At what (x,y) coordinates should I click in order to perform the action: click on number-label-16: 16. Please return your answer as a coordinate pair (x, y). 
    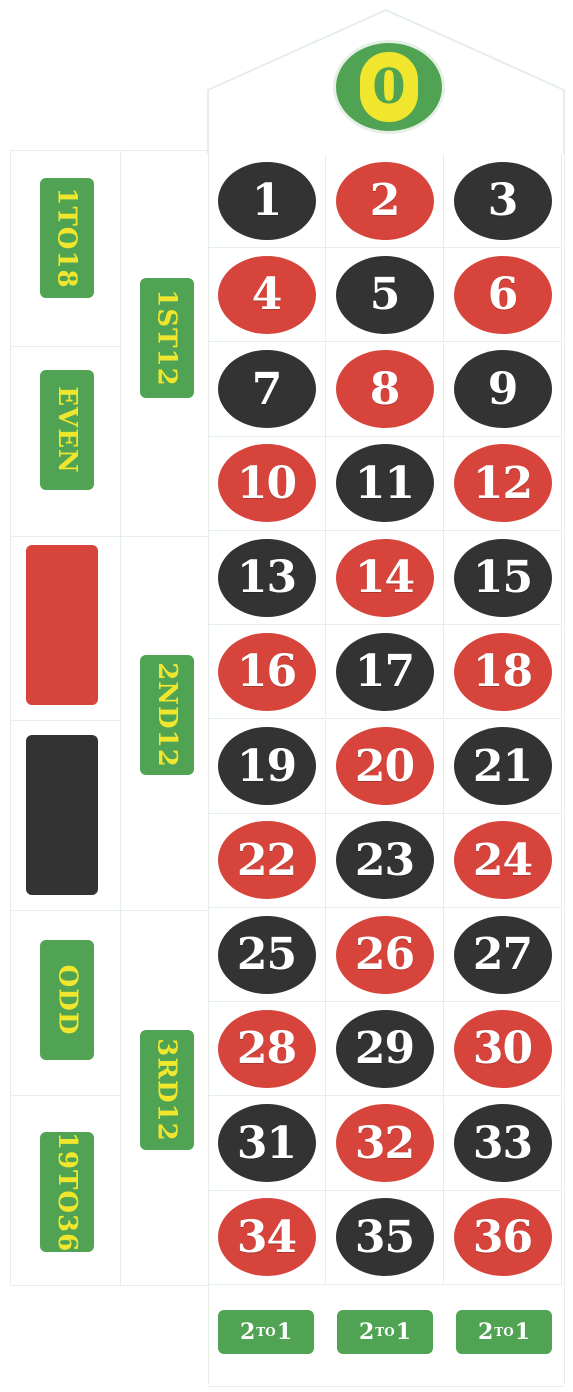
    Looking at the image, I should click on (266, 671).